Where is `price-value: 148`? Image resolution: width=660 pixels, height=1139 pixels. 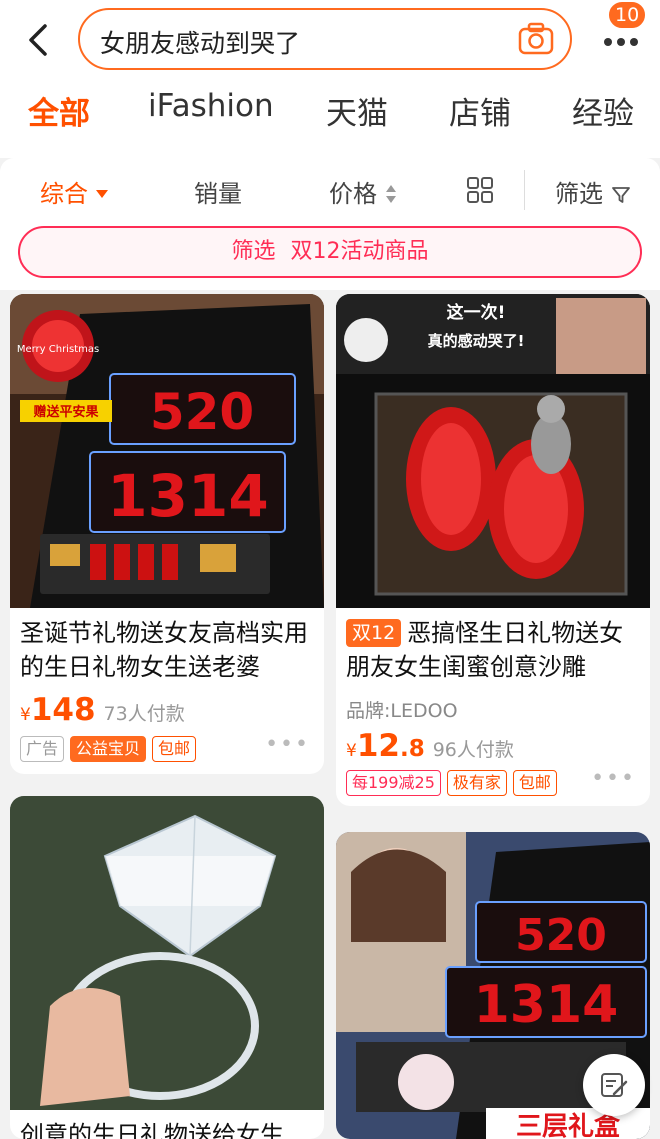 price-value: 148 is located at coordinates (63, 710).